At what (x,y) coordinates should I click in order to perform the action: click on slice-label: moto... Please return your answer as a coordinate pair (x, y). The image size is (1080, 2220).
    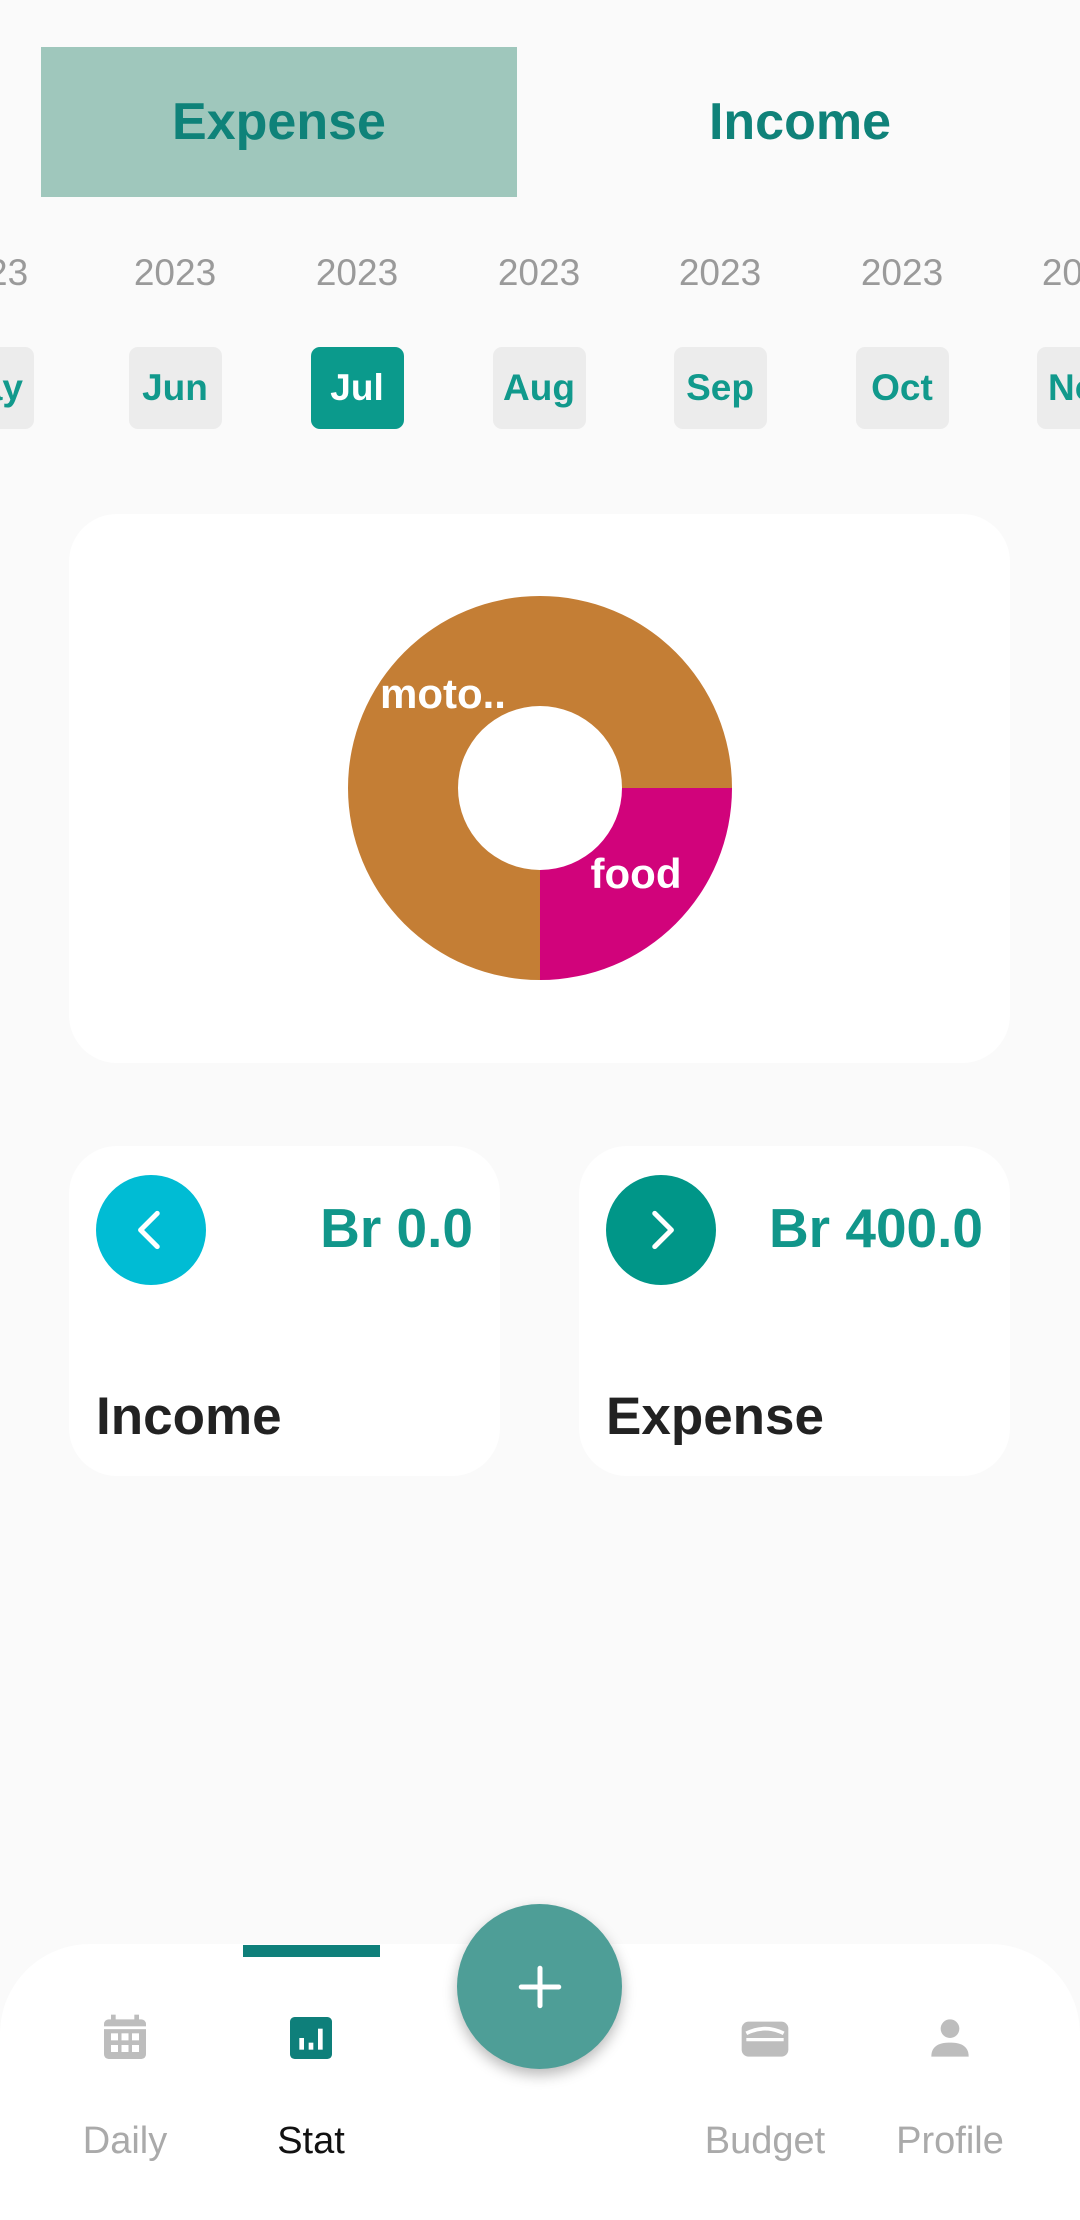
    Looking at the image, I should click on (443, 693).